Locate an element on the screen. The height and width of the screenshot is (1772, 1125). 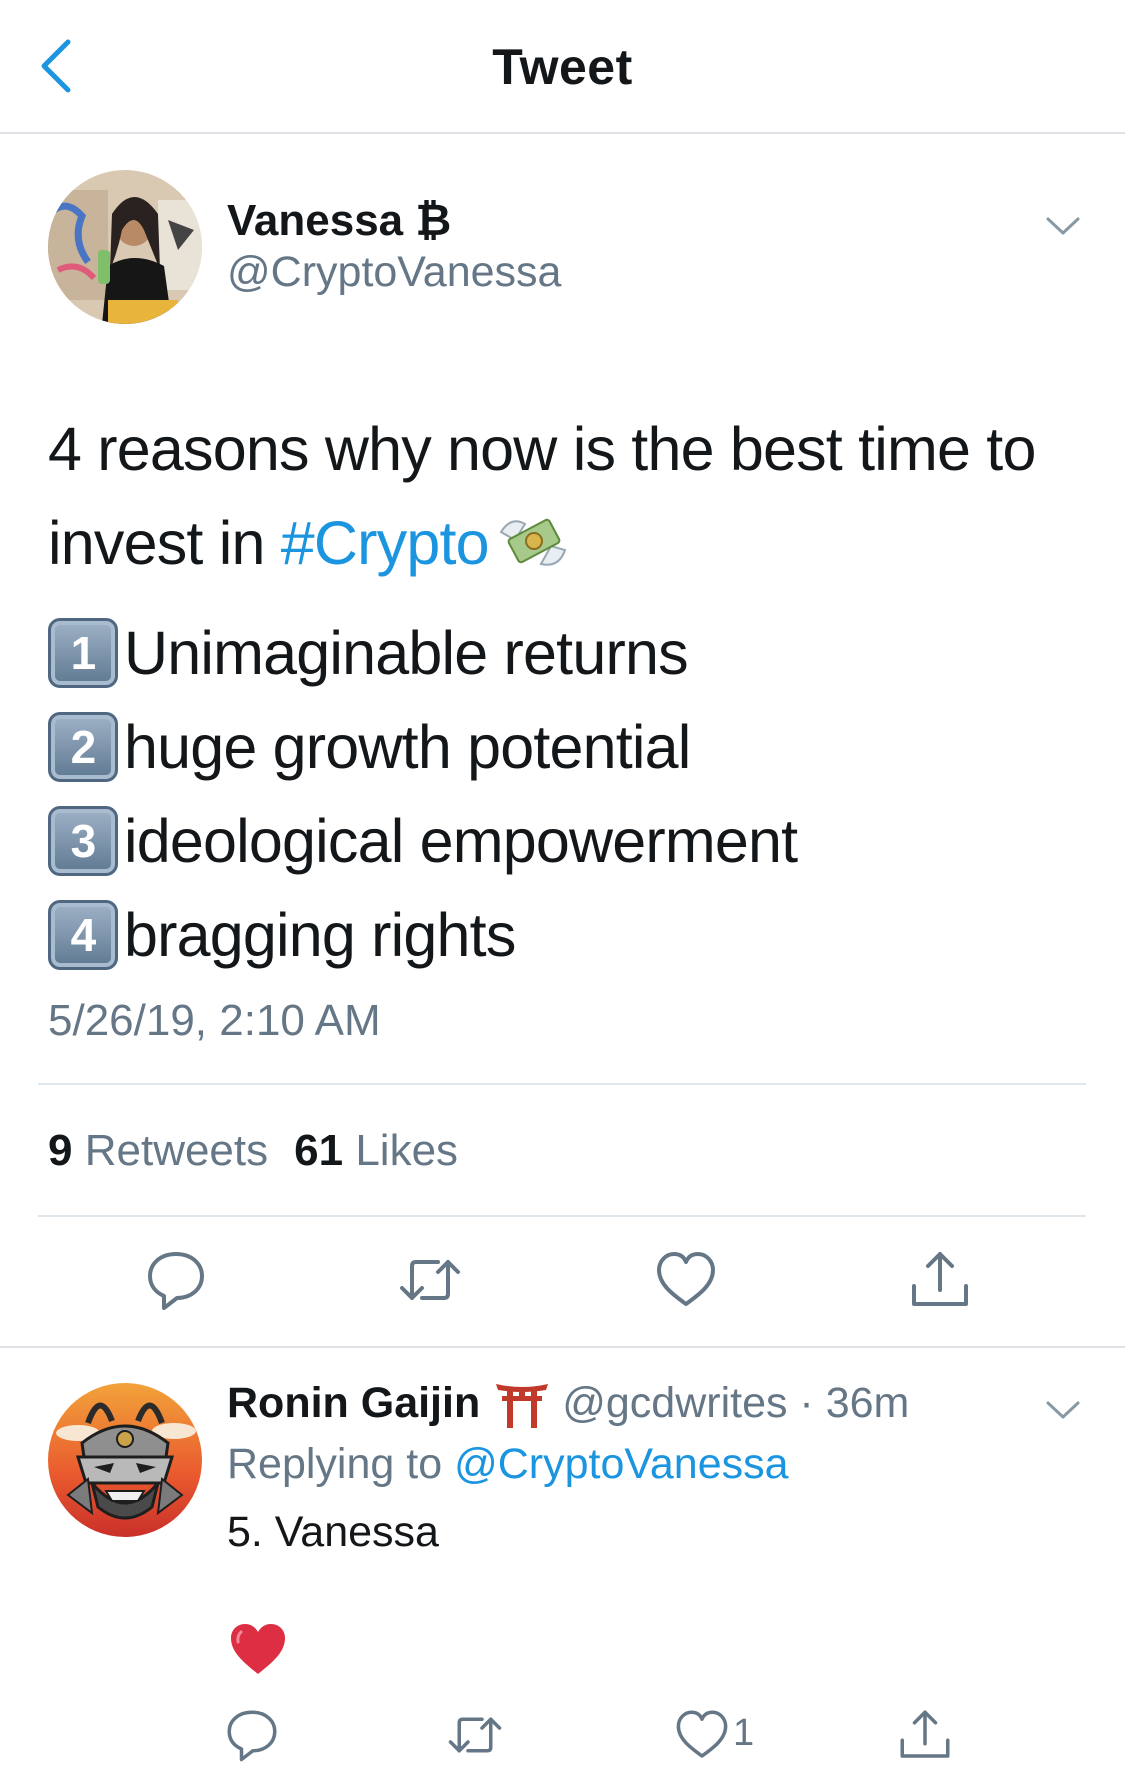
tweet-stats: 9 Retweets 61 Likes is located at coordinates (253, 1151).